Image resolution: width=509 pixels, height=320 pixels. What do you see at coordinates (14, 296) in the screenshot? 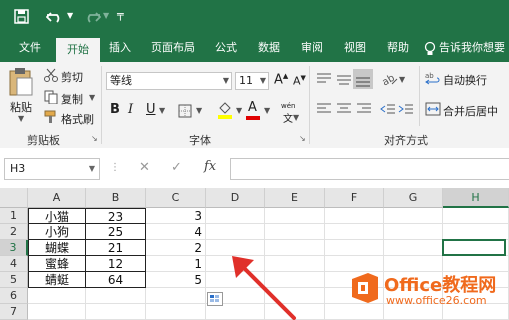
I see `row-header: 6` at bounding box center [14, 296].